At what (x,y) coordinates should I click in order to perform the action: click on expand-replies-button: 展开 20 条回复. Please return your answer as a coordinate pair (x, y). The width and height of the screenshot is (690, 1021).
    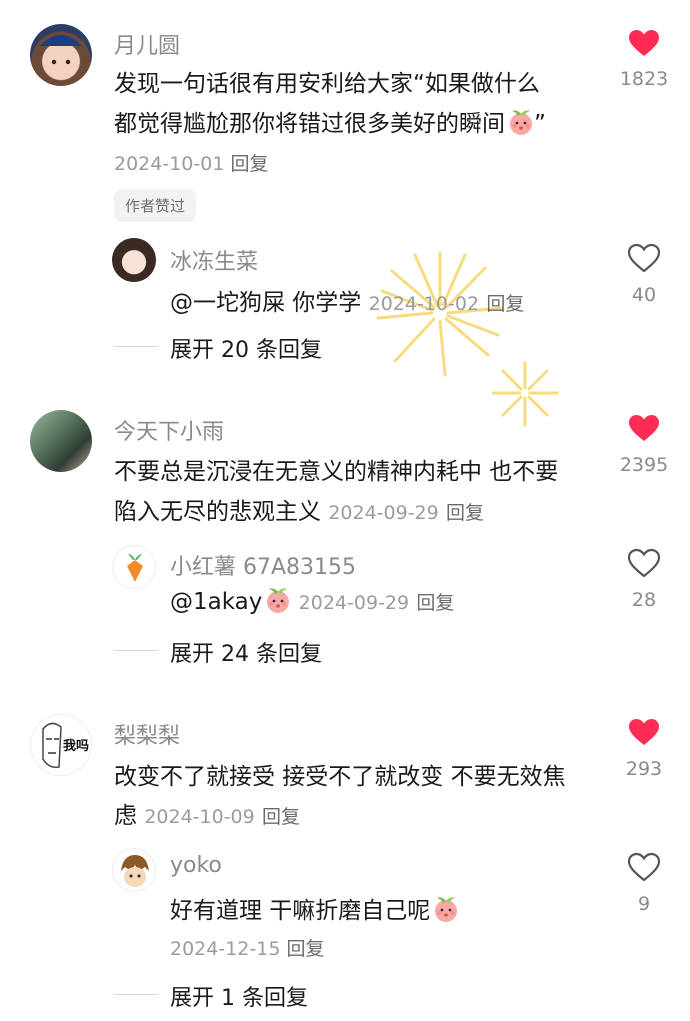
    Looking at the image, I should click on (246, 348).